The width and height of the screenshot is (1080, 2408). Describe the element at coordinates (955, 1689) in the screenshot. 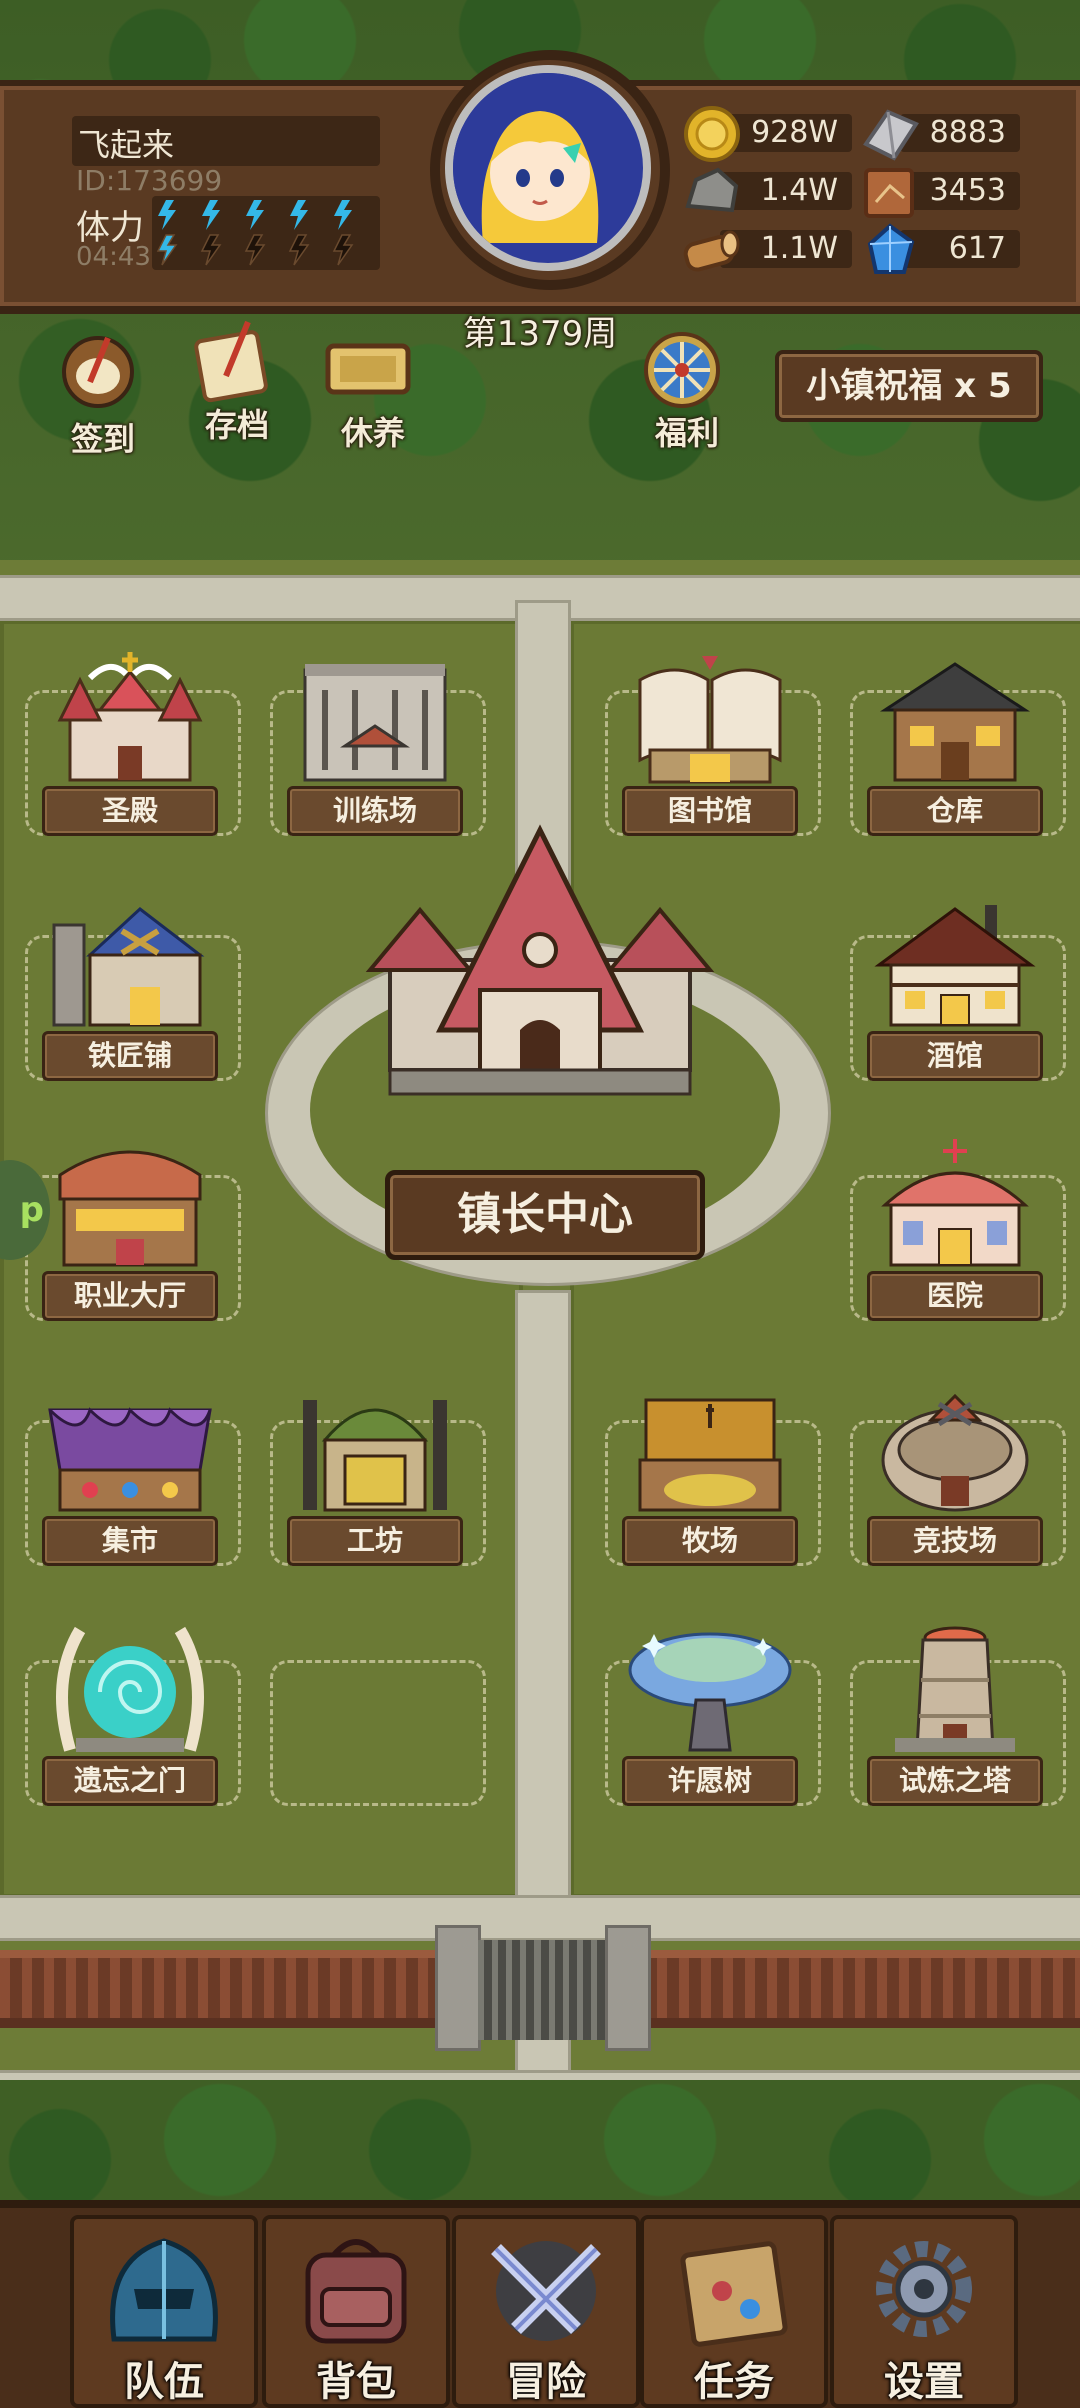

I see `trial-tower-icon` at that location.